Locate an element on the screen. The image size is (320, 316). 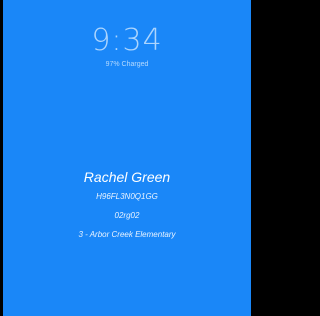
user-name: Rachel Green is located at coordinates (127, 177).